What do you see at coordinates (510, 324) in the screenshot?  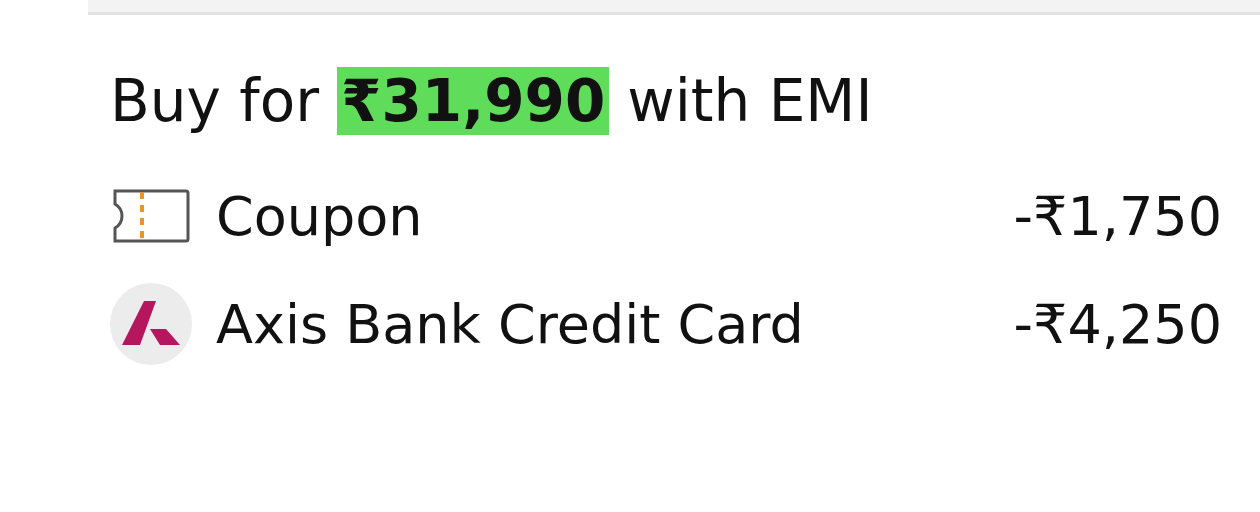 I see `discount-label: Axis Bank Credit Card` at bounding box center [510, 324].